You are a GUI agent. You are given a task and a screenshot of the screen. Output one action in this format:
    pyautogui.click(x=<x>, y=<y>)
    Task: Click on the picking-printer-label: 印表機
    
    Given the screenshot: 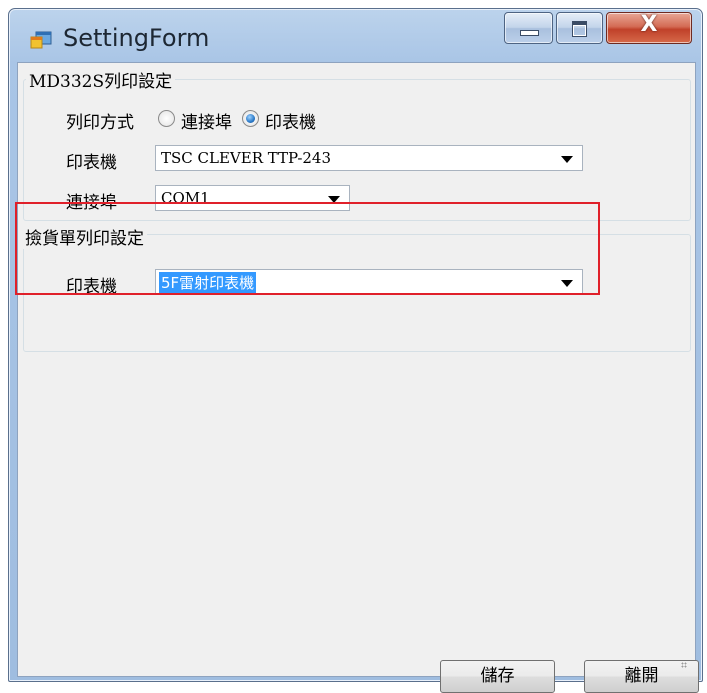 What is the action you would take?
    pyautogui.click(x=91, y=287)
    